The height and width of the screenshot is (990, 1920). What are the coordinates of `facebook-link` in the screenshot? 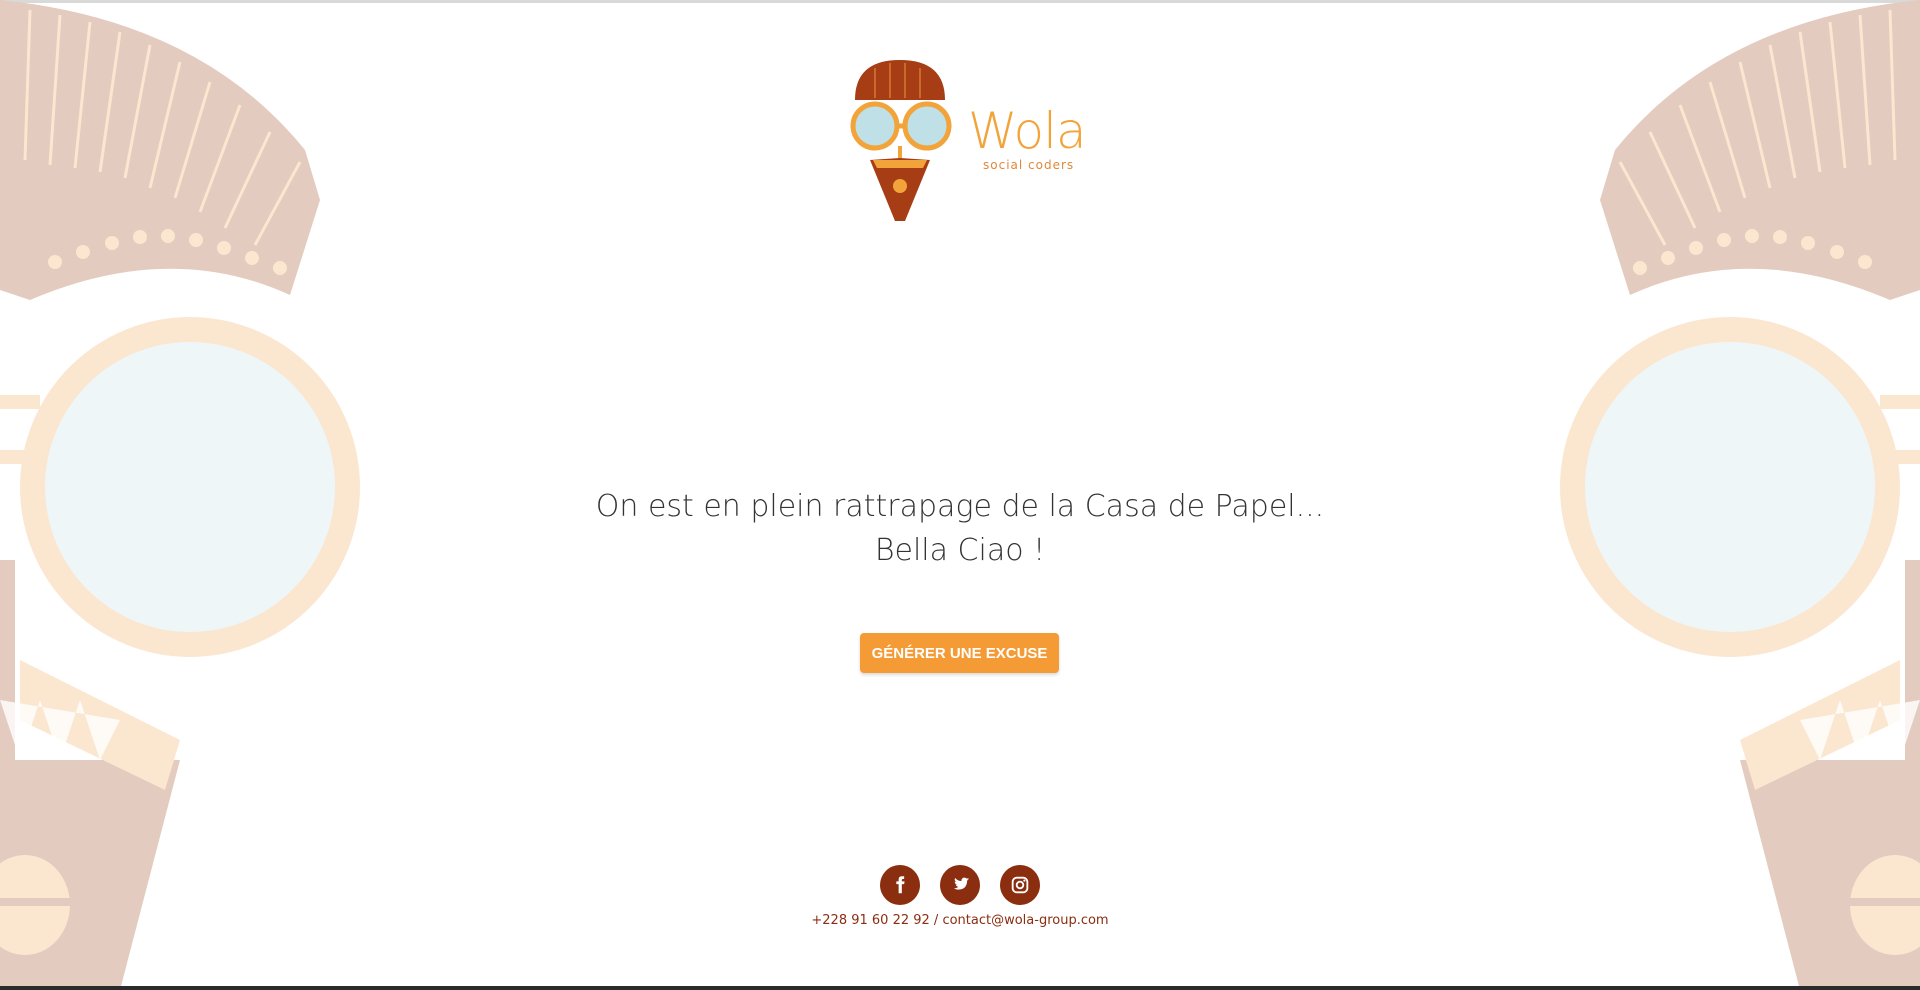 It's located at (900, 885).